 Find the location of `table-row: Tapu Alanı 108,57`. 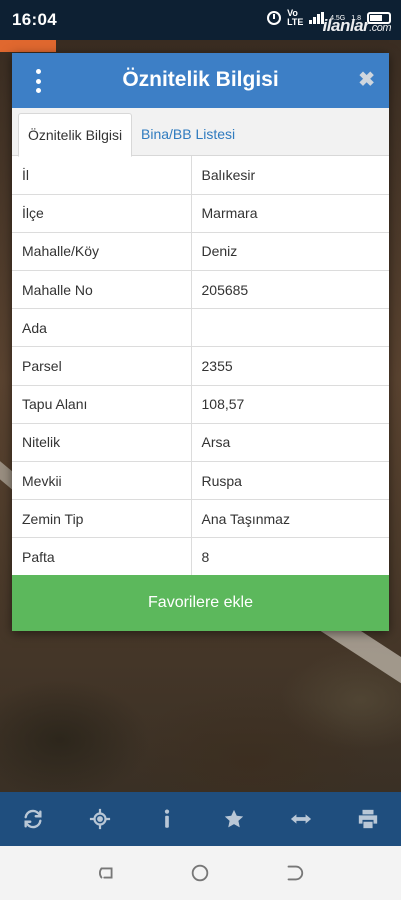

table-row: Tapu Alanı 108,57 is located at coordinates (200, 404).